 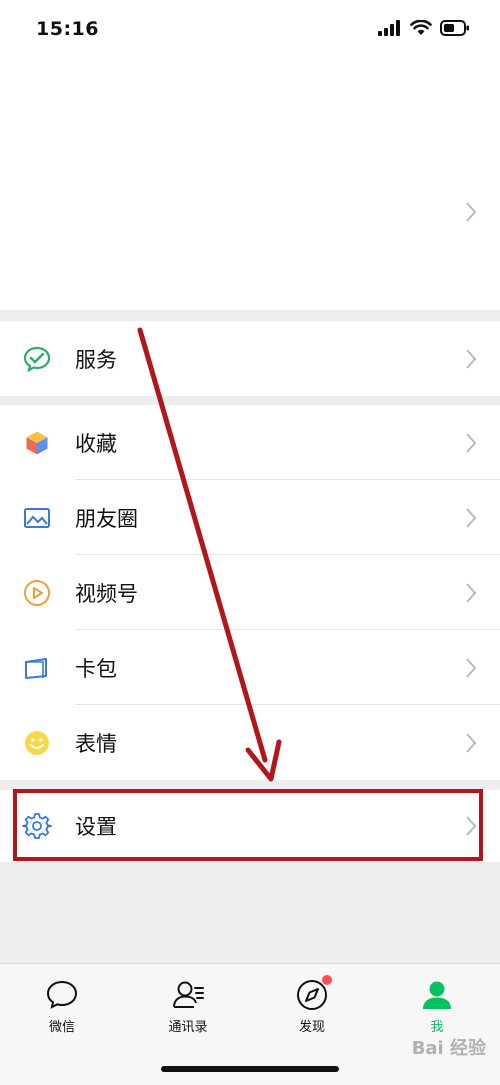 What do you see at coordinates (311, 1027) in the screenshot?
I see `tab-label-discover: 发现` at bounding box center [311, 1027].